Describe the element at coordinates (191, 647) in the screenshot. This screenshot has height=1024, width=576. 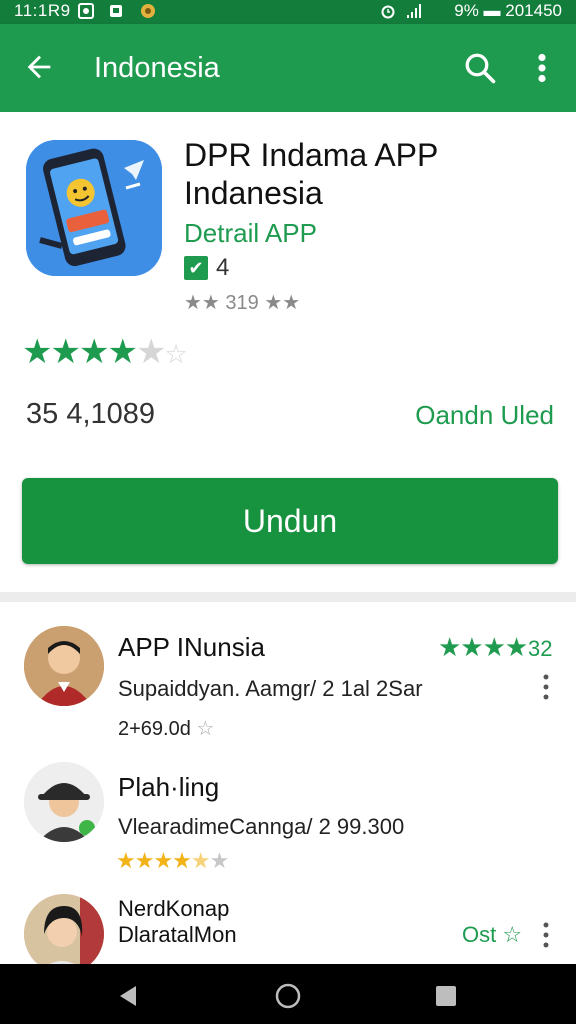
I see `reviewer-name: APP INunsia` at that location.